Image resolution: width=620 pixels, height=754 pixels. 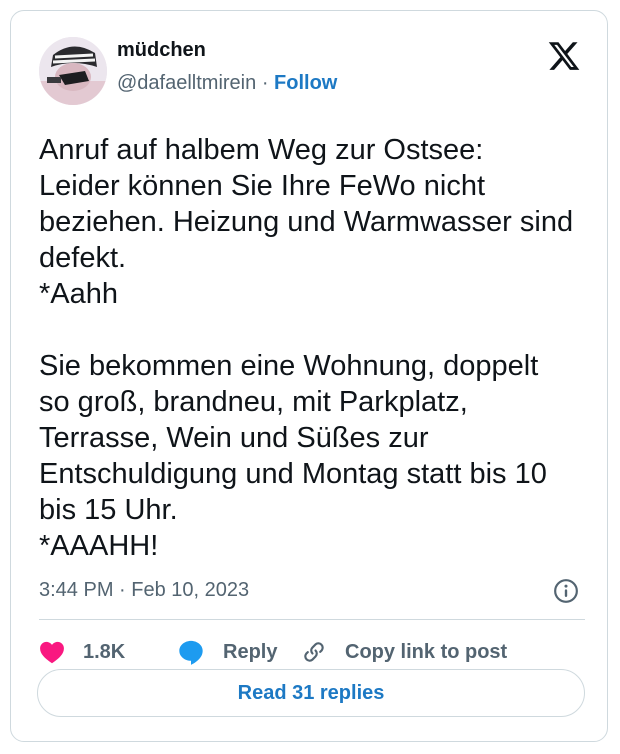 I want to click on speech-bubble-icon, so click(x=191, y=652).